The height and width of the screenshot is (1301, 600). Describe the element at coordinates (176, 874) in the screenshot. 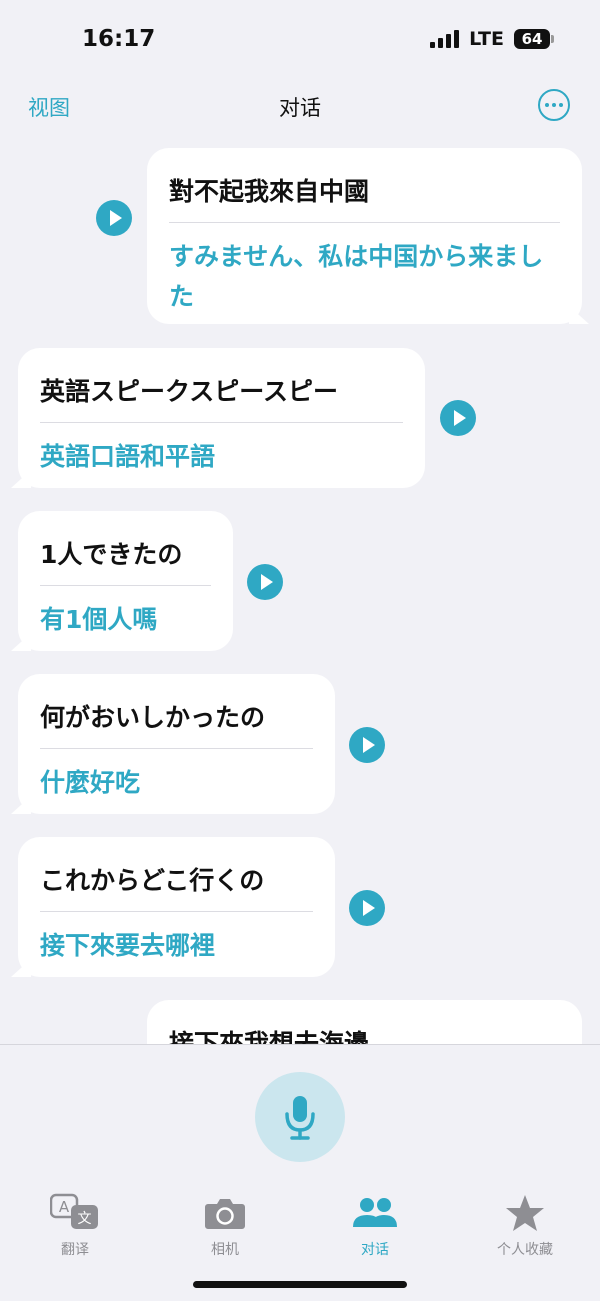

I see `message-source-text: これからどこ行くの` at that location.